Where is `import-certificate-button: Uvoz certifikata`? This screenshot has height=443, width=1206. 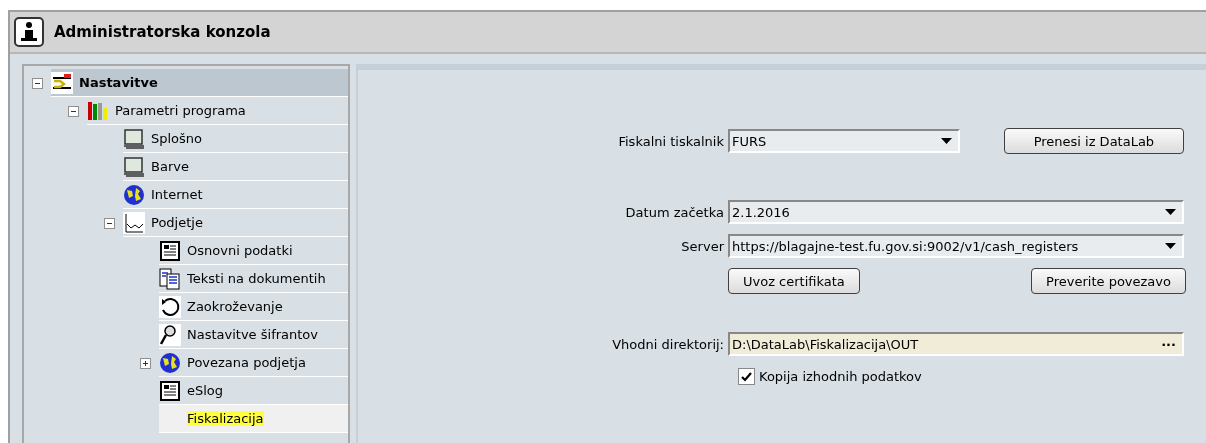
import-certificate-button: Uvoz certifikata is located at coordinates (794, 281).